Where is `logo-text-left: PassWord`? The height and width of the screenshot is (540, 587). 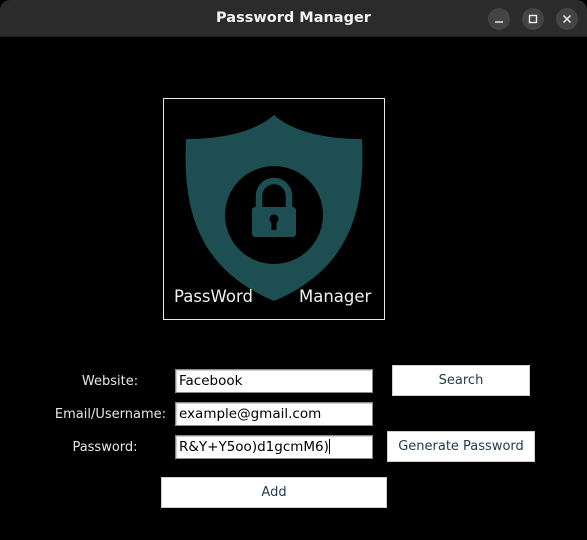 logo-text-left: PassWord is located at coordinates (213, 296).